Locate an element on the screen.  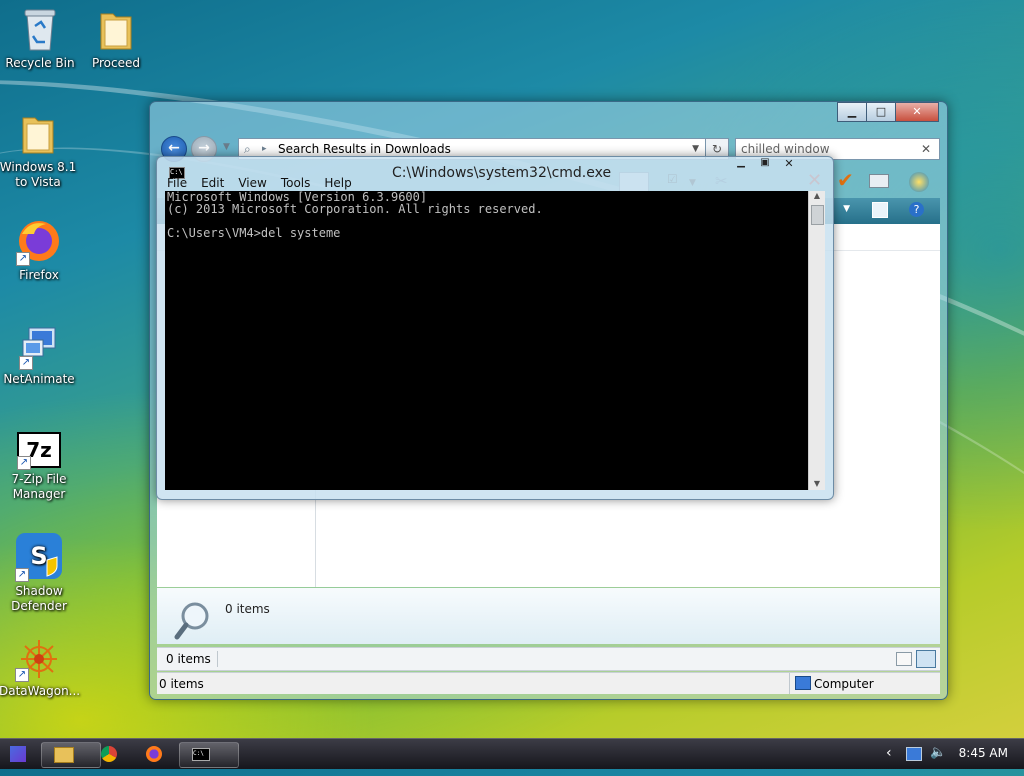
status-items-count: 0 items is located at coordinates (181, 684).